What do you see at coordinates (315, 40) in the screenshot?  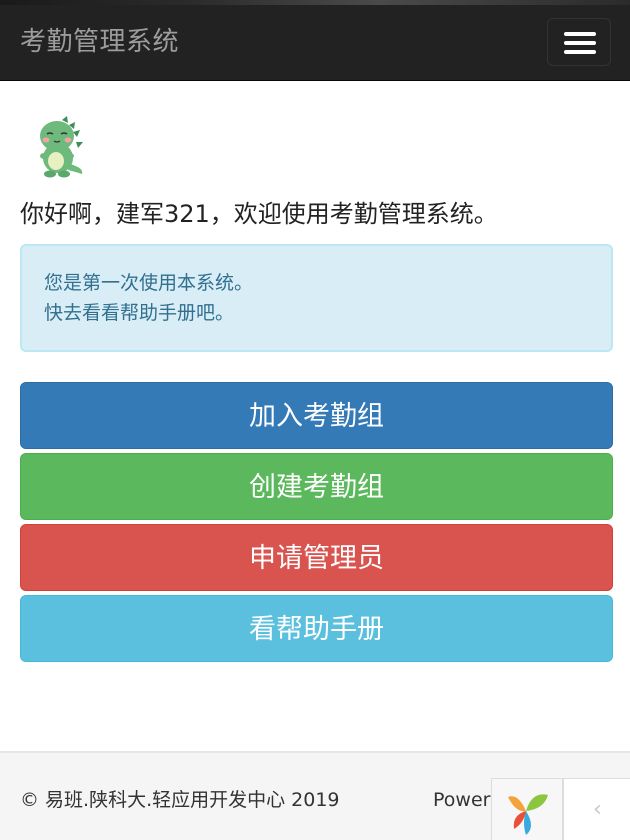 I see `top-navbar: 考勤管理系统` at bounding box center [315, 40].